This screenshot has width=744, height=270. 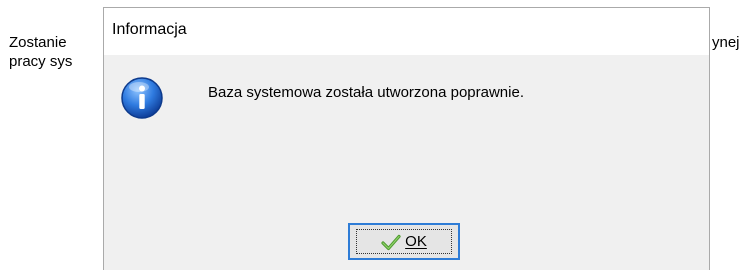 What do you see at coordinates (149, 29) in the screenshot?
I see `dialog-title: Informacja` at bounding box center [149, 29].